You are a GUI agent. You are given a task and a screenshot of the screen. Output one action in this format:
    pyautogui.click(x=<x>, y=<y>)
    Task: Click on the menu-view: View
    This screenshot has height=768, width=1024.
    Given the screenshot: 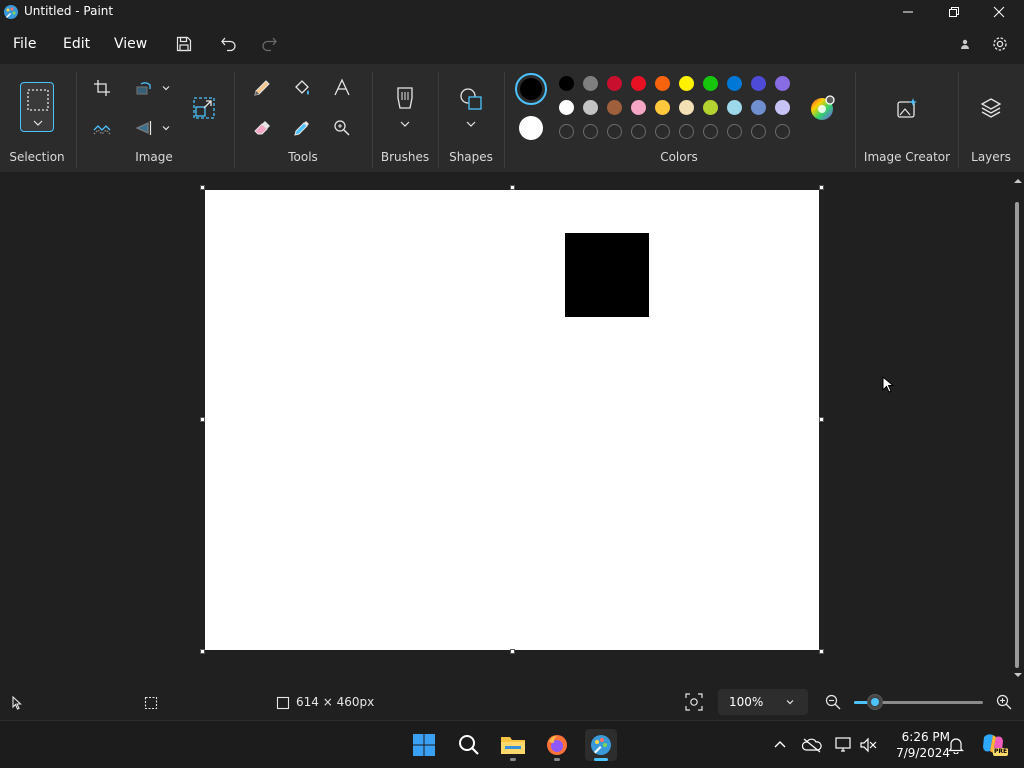 What is the action you would take?
    pyautogui.click(x=130, y=44)
    